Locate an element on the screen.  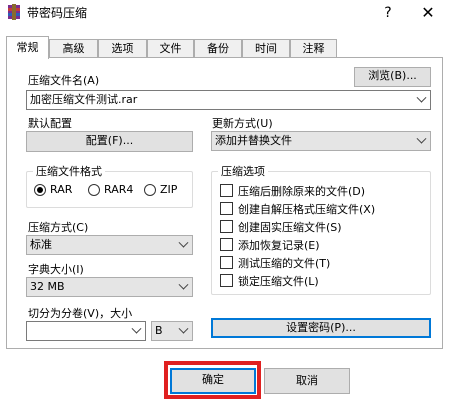
help-button: ? is located at coordinates (388, 13).